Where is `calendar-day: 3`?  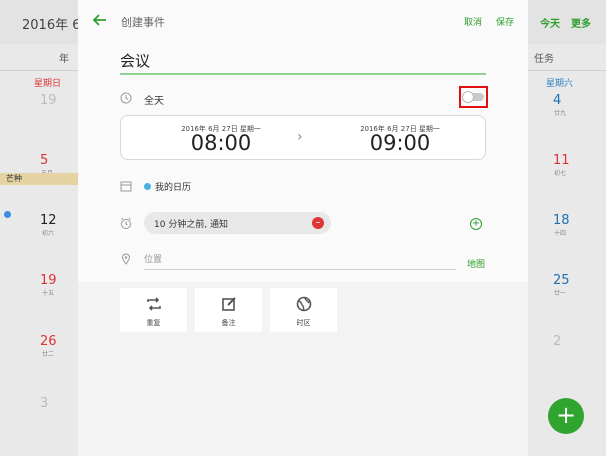 calendar-day: 3 is located at coordinates (44, 403).